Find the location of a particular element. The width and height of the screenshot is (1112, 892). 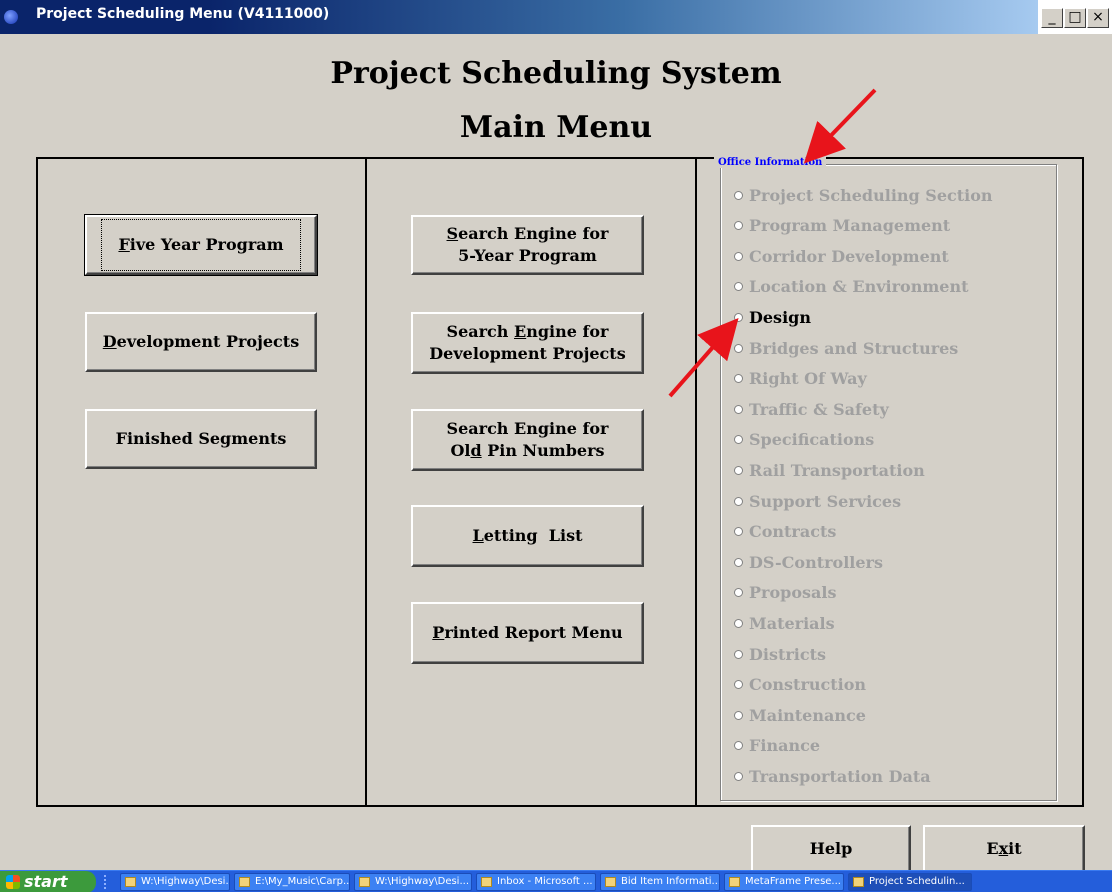

quick-launch-grip is located at coordinates (109, 882).